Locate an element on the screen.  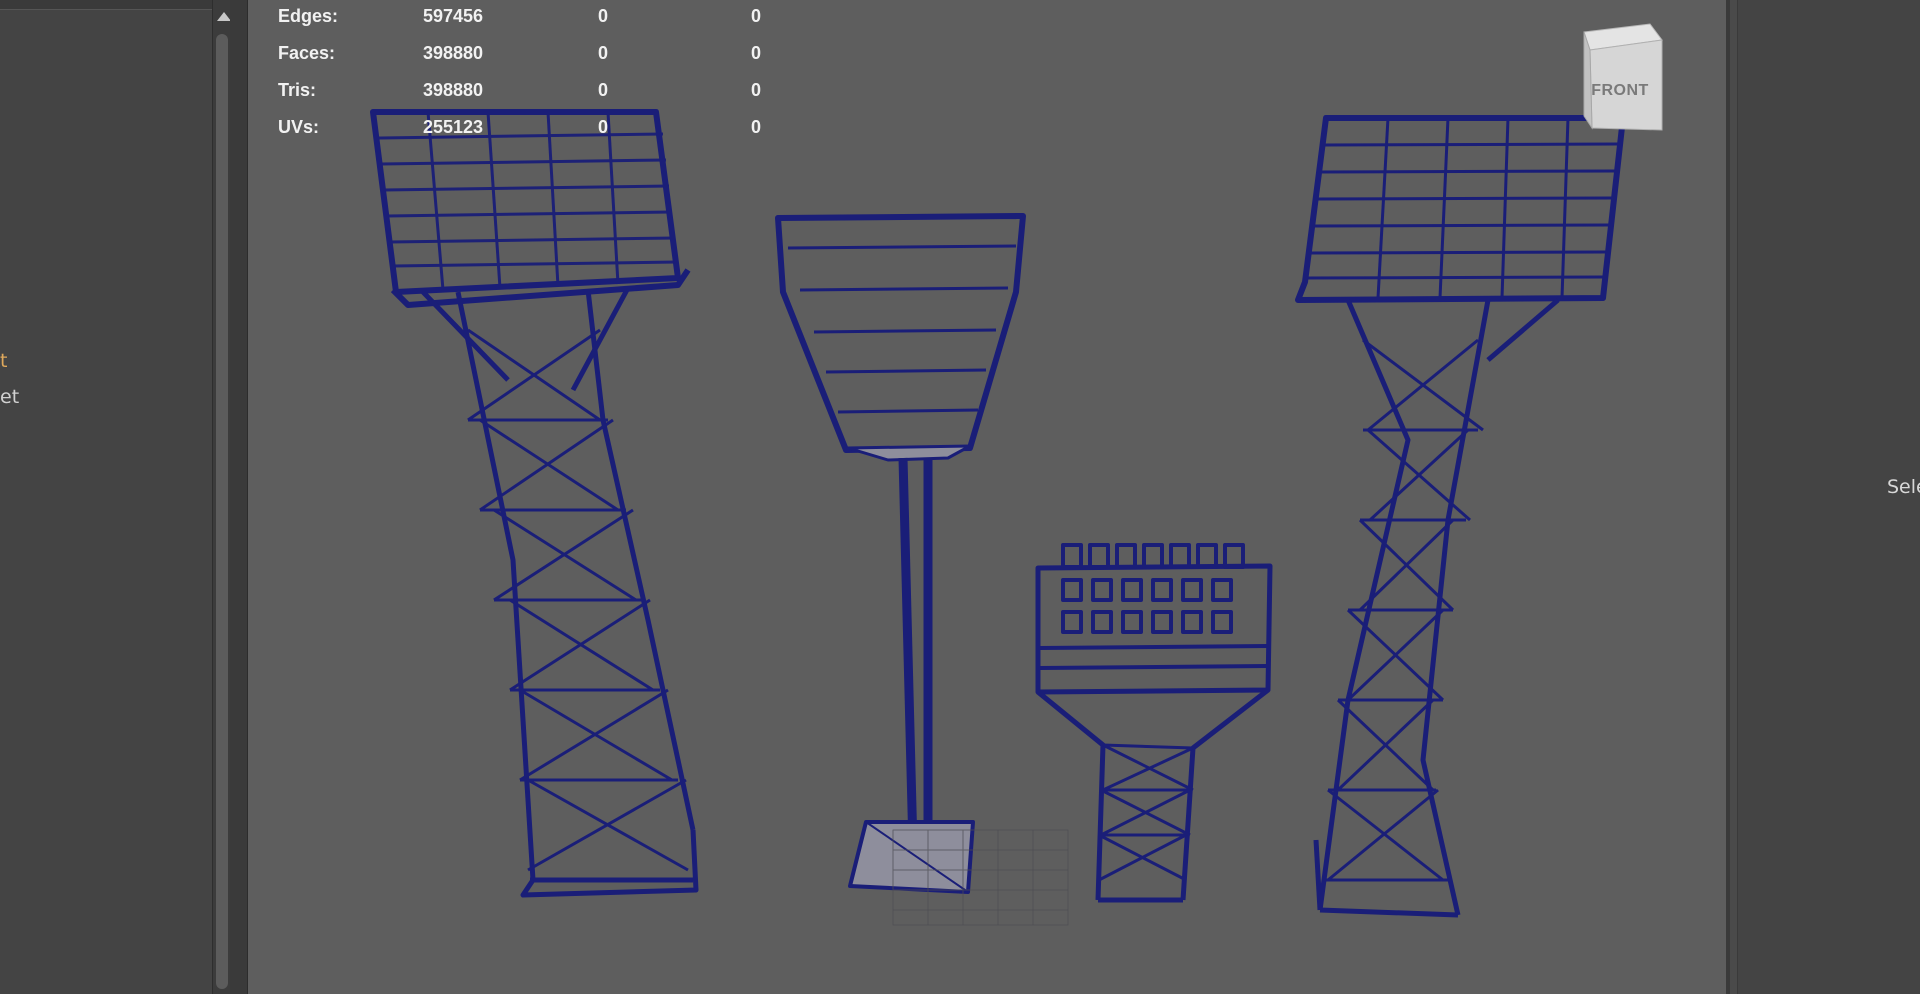
scrollbar-thumb is located at coordinates (222, 511).